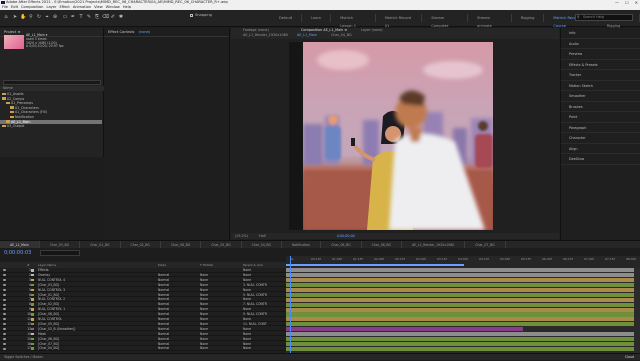  Describe the element at coordinates (600, 96) in the screenshot. I see `panel-item: Smoother` at that location.